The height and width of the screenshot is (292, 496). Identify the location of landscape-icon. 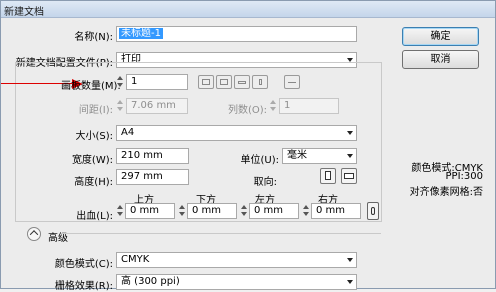
(349, 176).